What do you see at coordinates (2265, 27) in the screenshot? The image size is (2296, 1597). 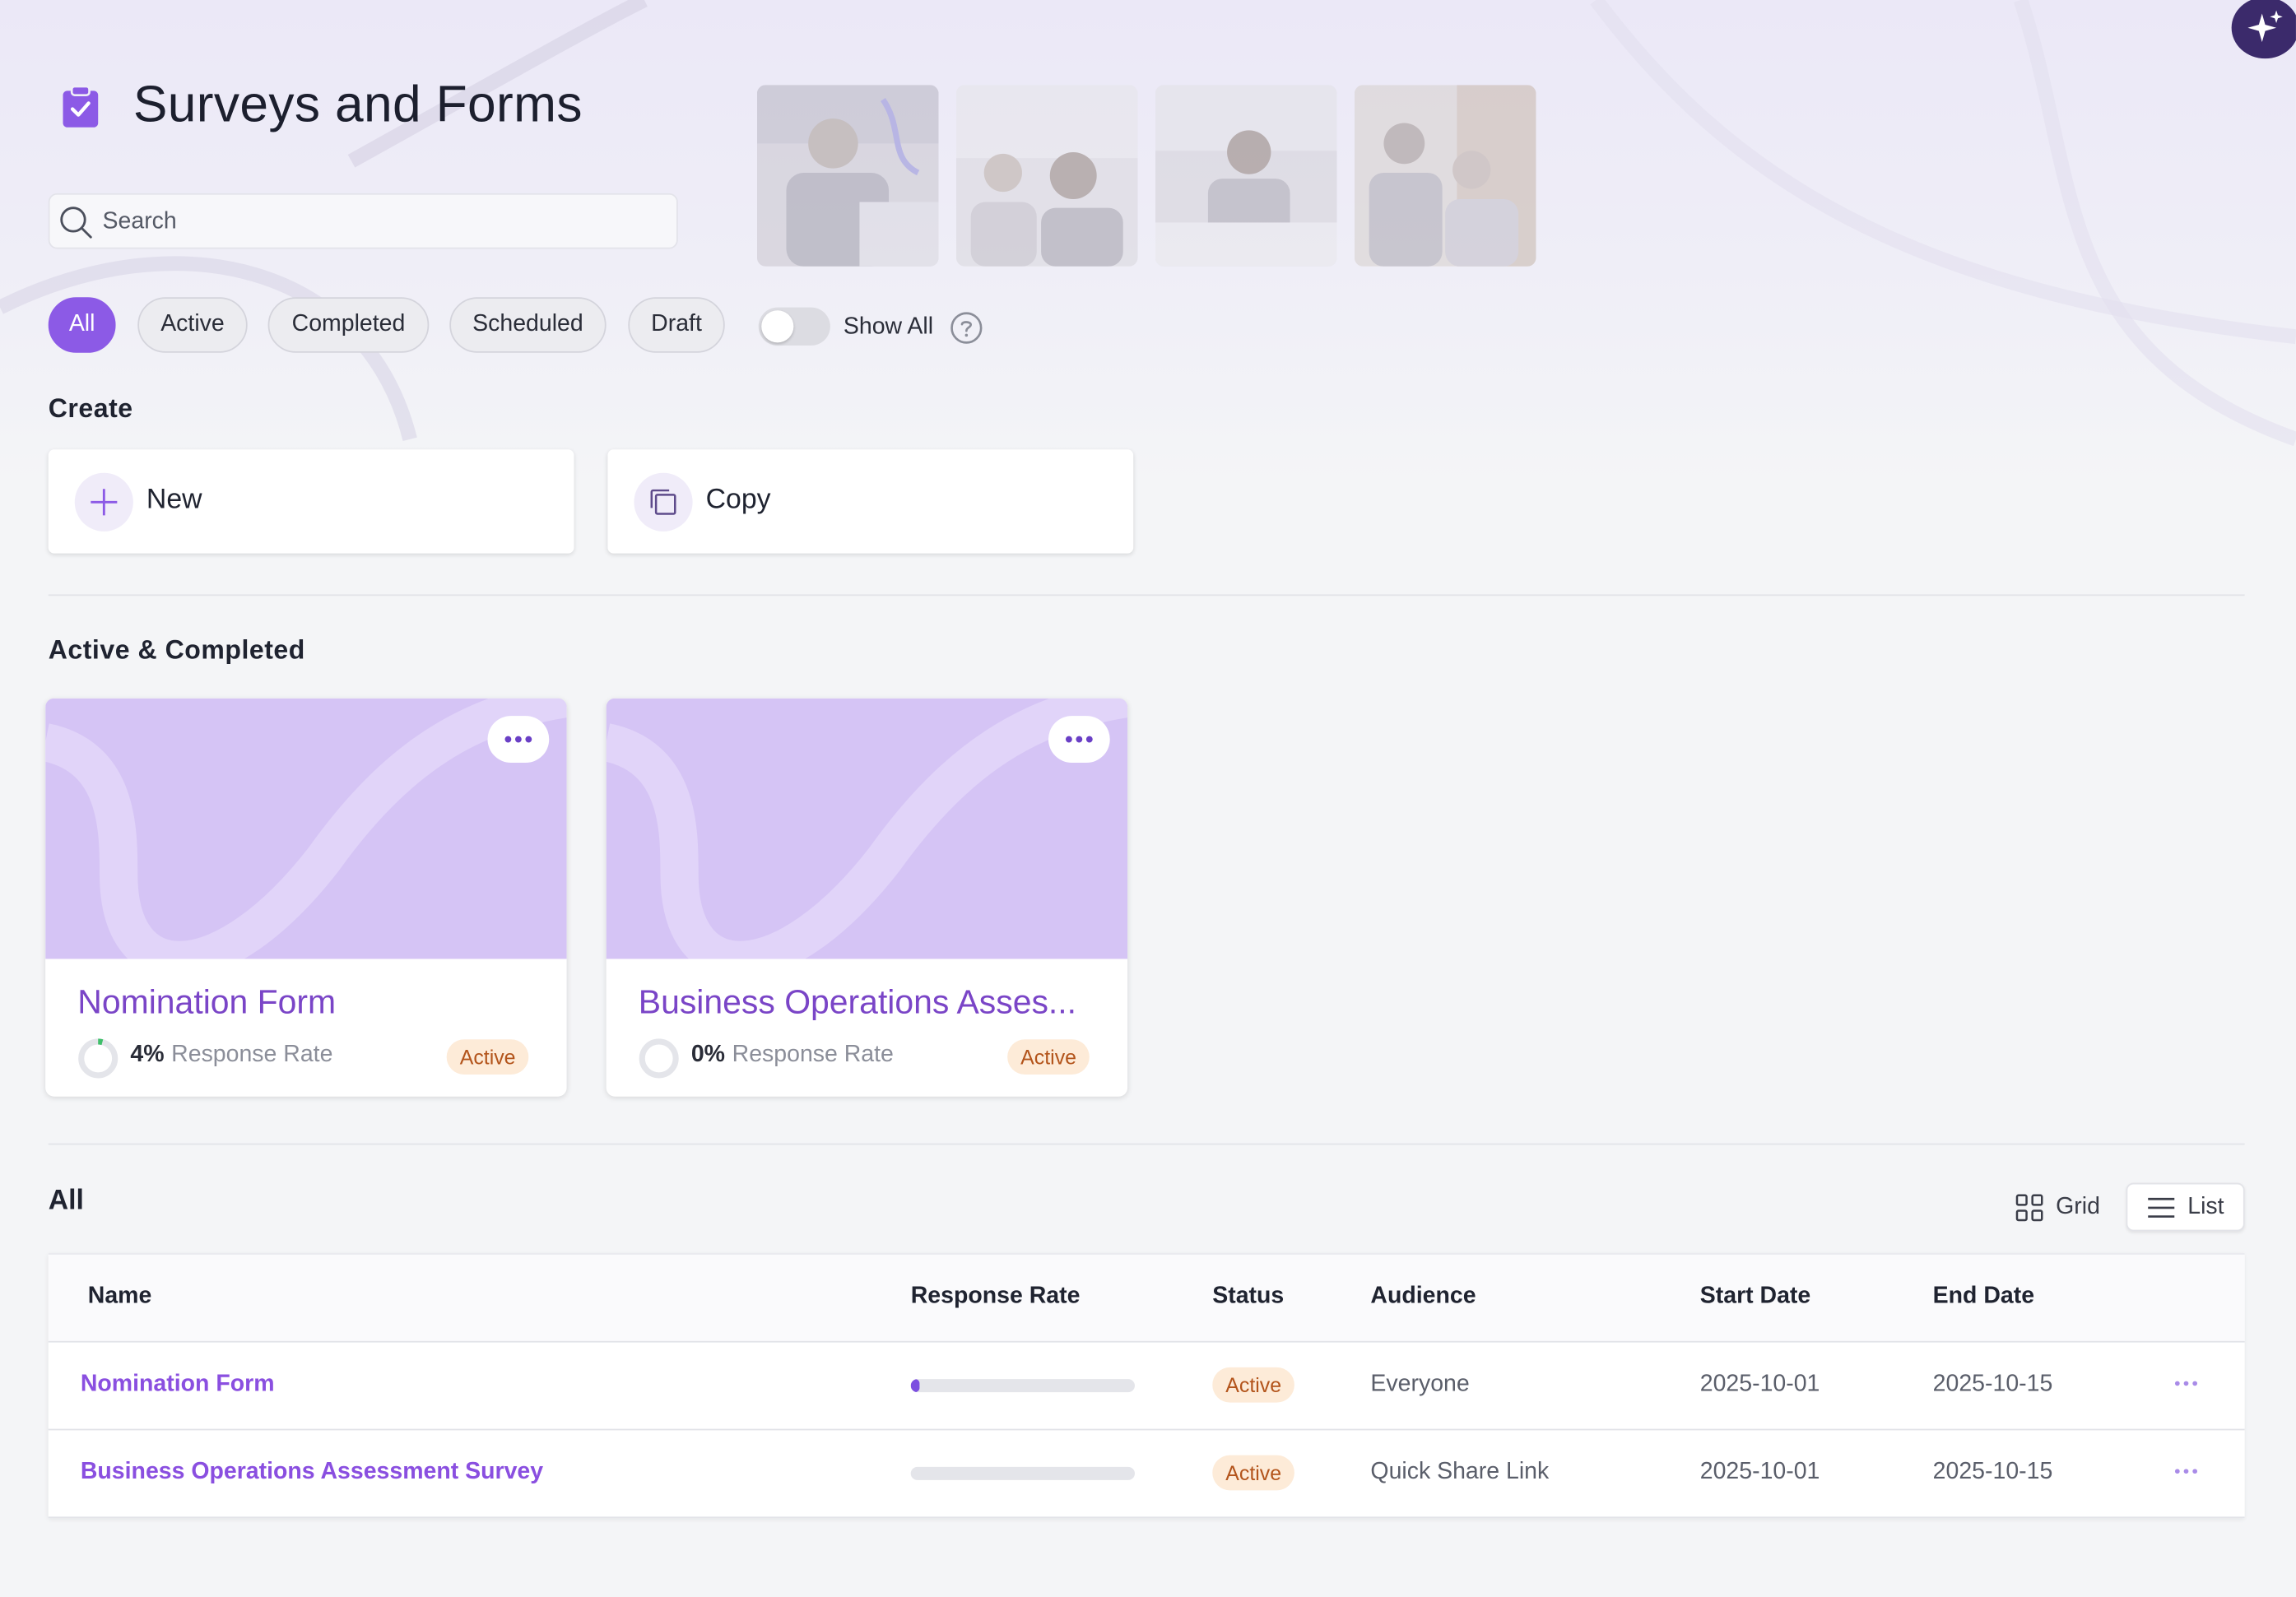 I see `sparkle-icon` at bounding box center [2265, 27].